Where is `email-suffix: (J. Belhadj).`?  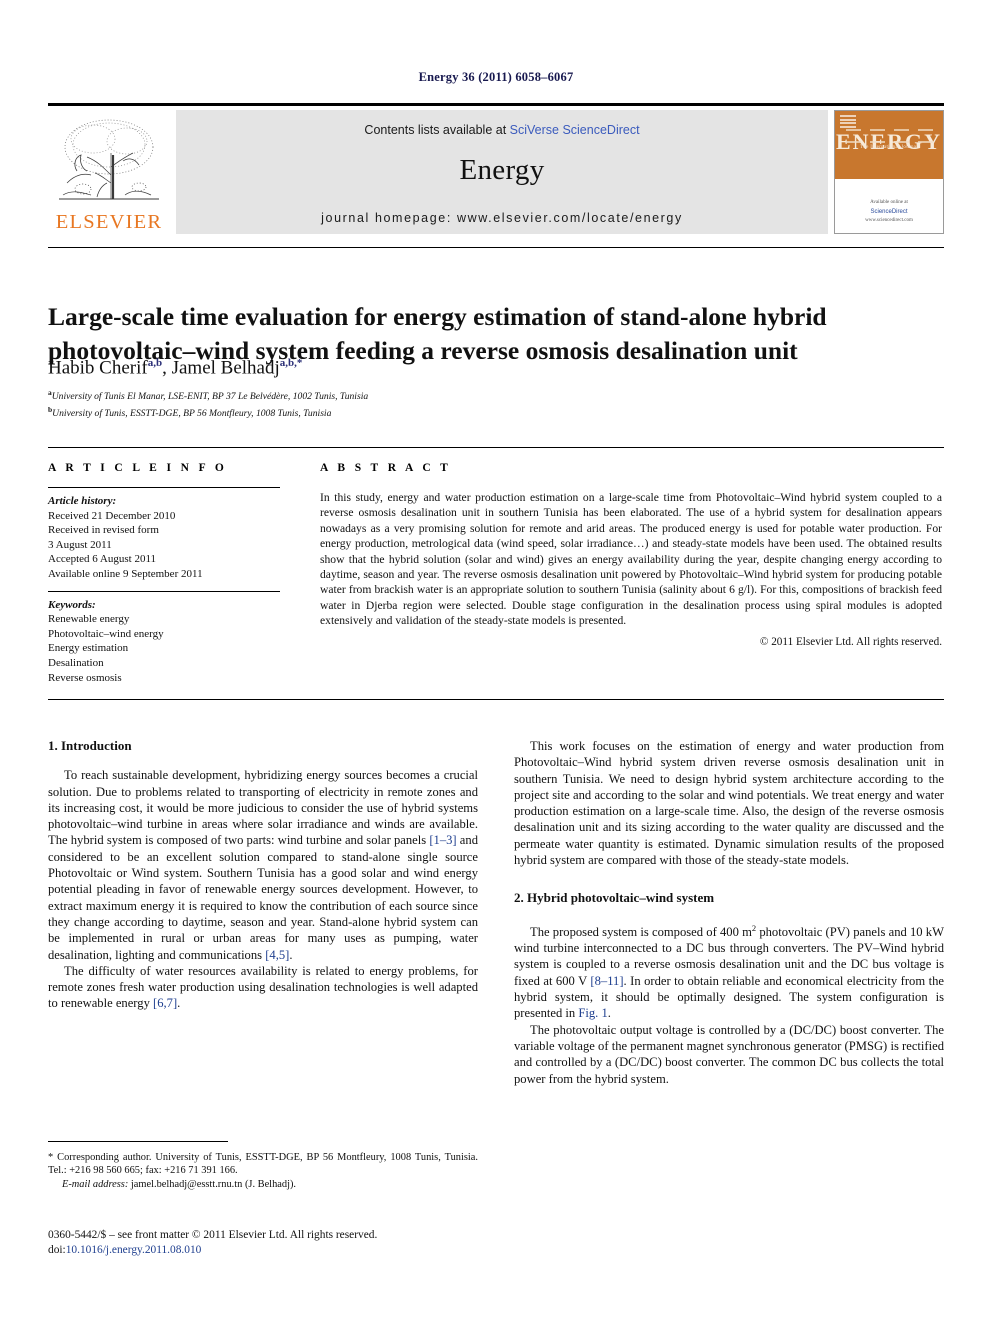
email-suffix: (J. Belhadj). is located at coordinates (270, 1184).